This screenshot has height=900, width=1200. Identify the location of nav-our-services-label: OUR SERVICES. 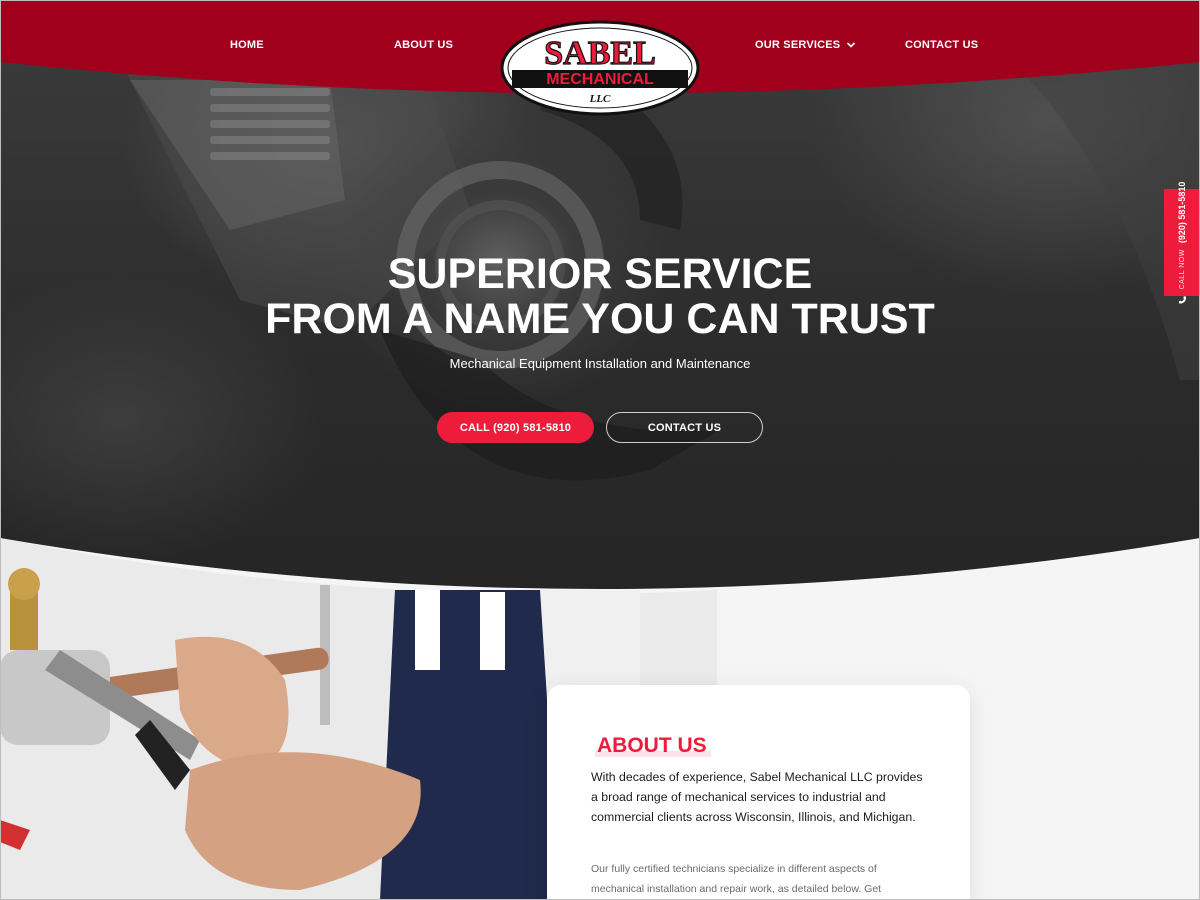
(798, 45).